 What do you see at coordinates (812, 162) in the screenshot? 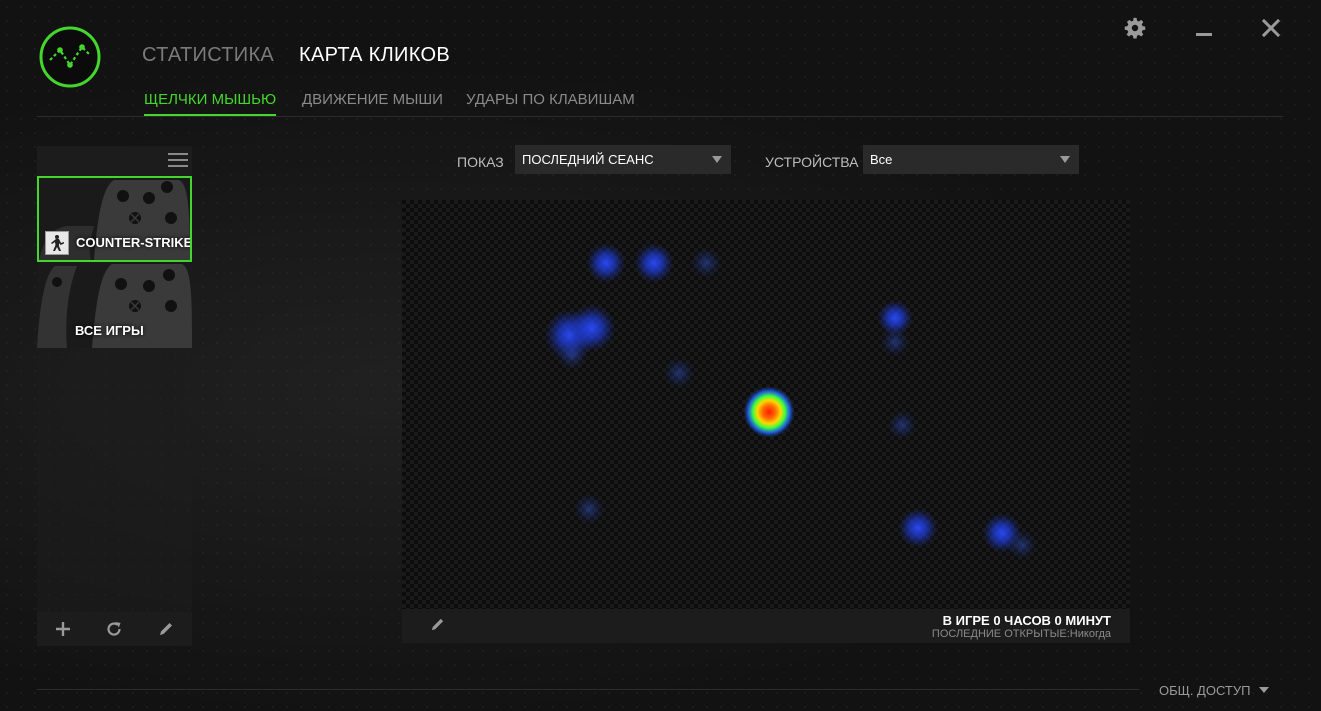
I see `devices-filter-label: УСТРОЙСТВА` at bounding box center [812, 162].